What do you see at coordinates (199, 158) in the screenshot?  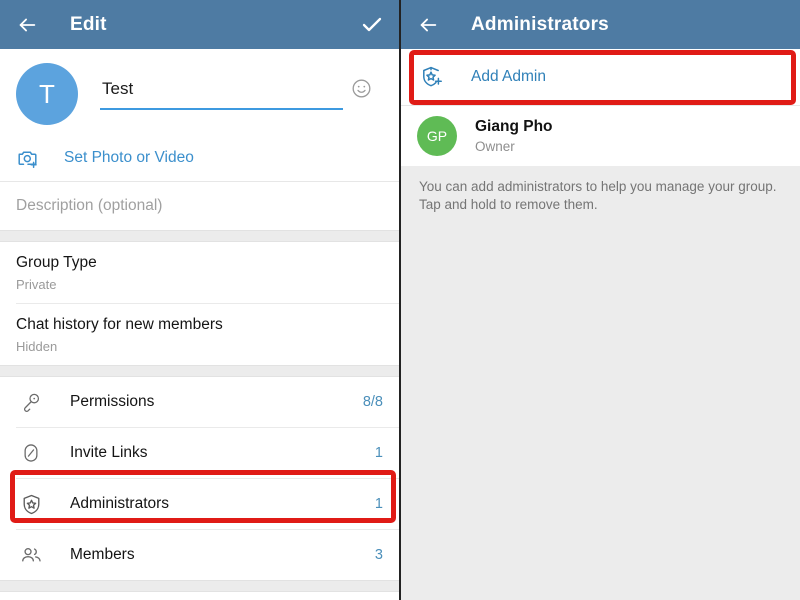 I see `set-photo-row: Set Photo or Video` at bounding box center [199, 158].